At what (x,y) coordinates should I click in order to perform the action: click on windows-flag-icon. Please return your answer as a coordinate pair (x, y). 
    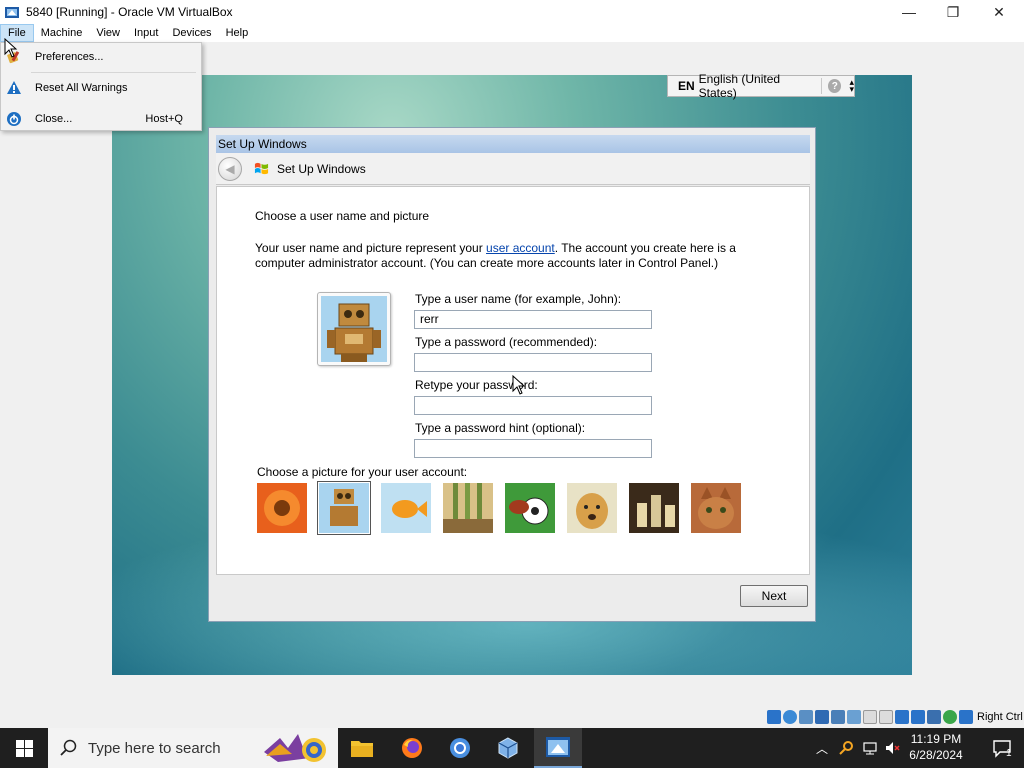
    Looking at the image, I should click on (261, 168).